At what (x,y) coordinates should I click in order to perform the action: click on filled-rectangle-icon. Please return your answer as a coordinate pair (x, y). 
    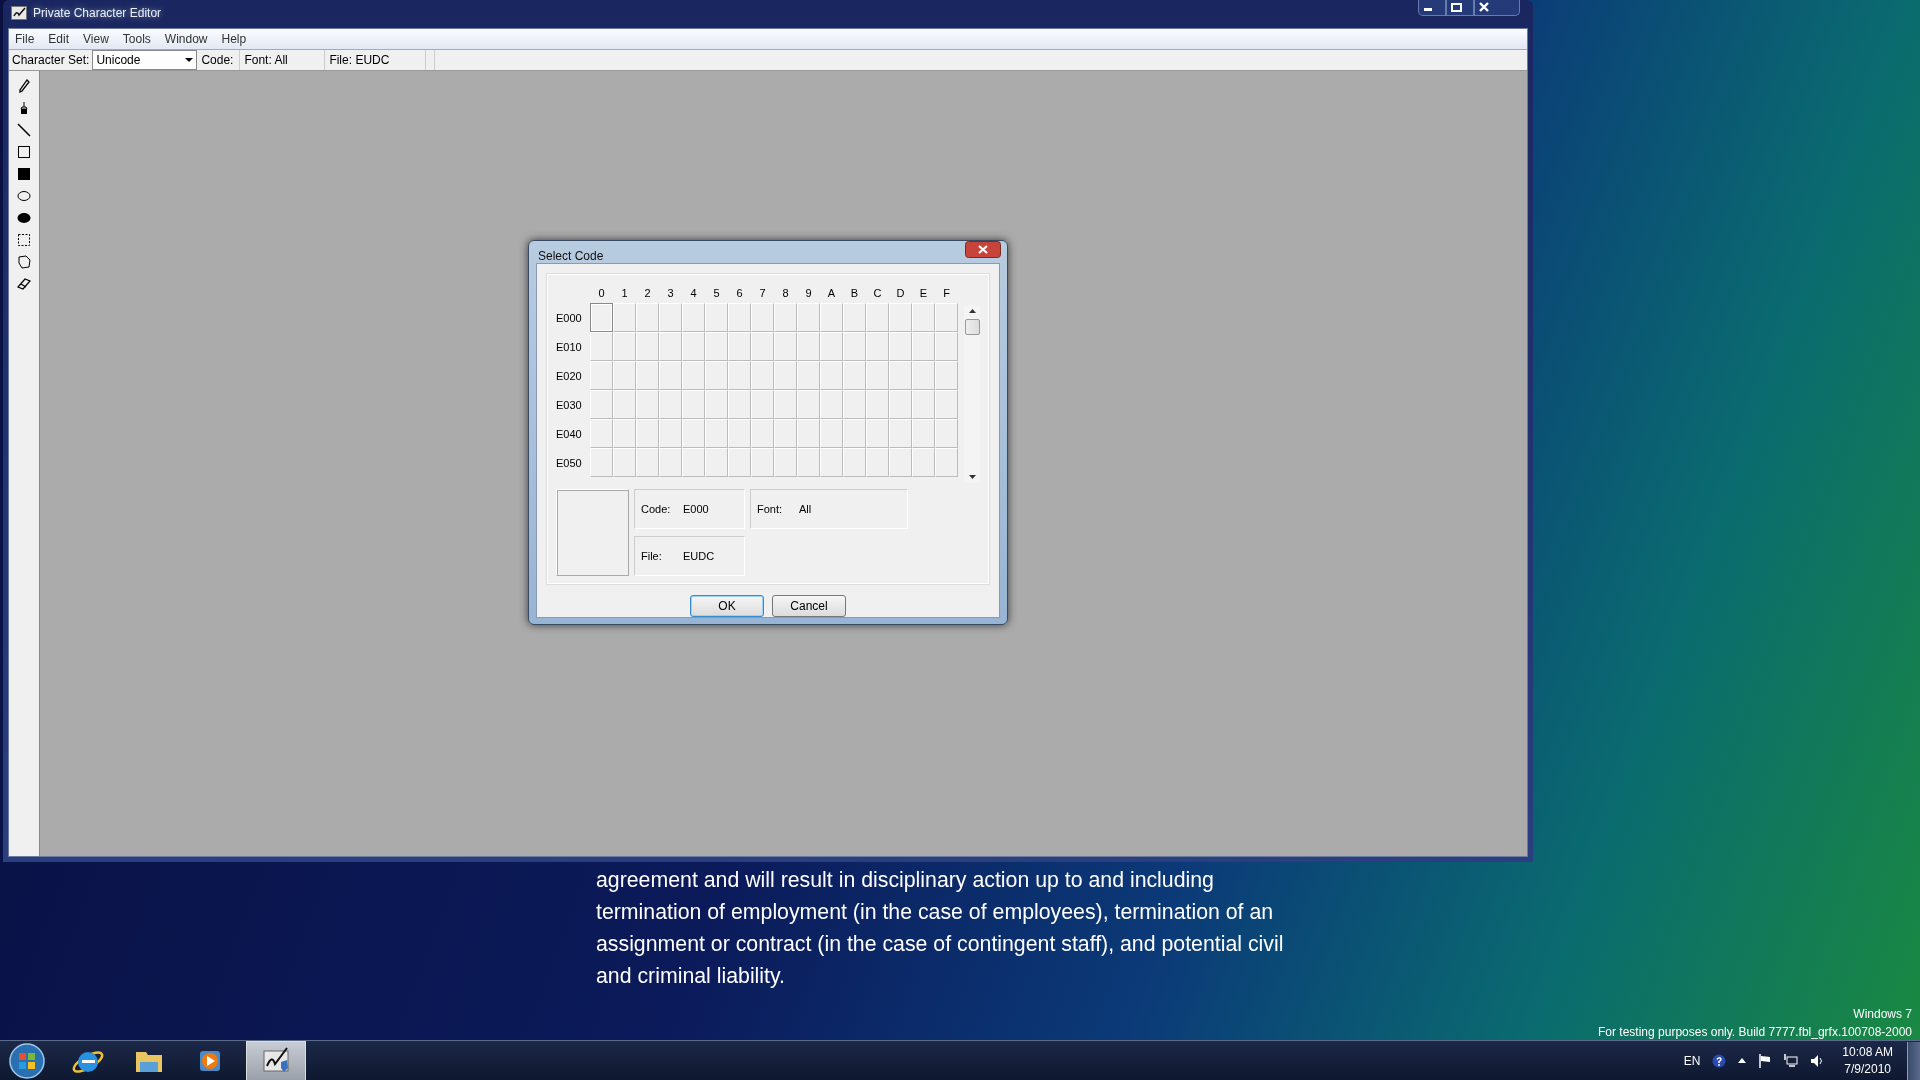
    Looking at the image, I should click on (24, 174).